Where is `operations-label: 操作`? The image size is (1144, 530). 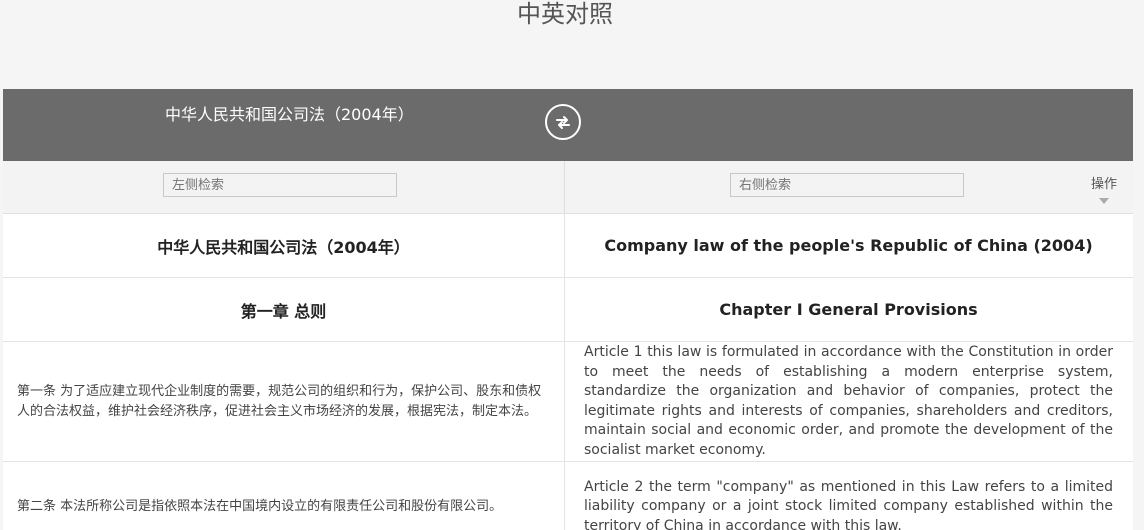
operations-label: 操作 is located at coordinates (1103, 184).